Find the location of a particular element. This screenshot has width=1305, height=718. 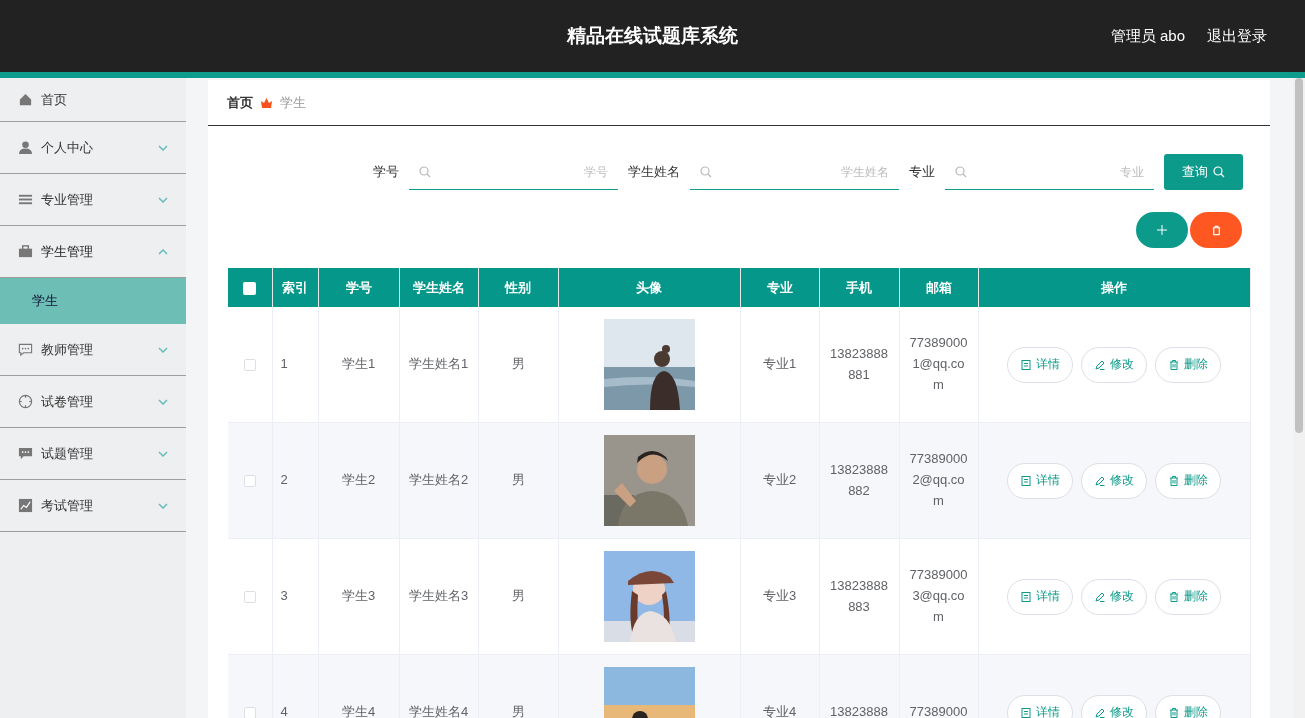

submenu-item: 学生 is located at coordinates (93, 301).